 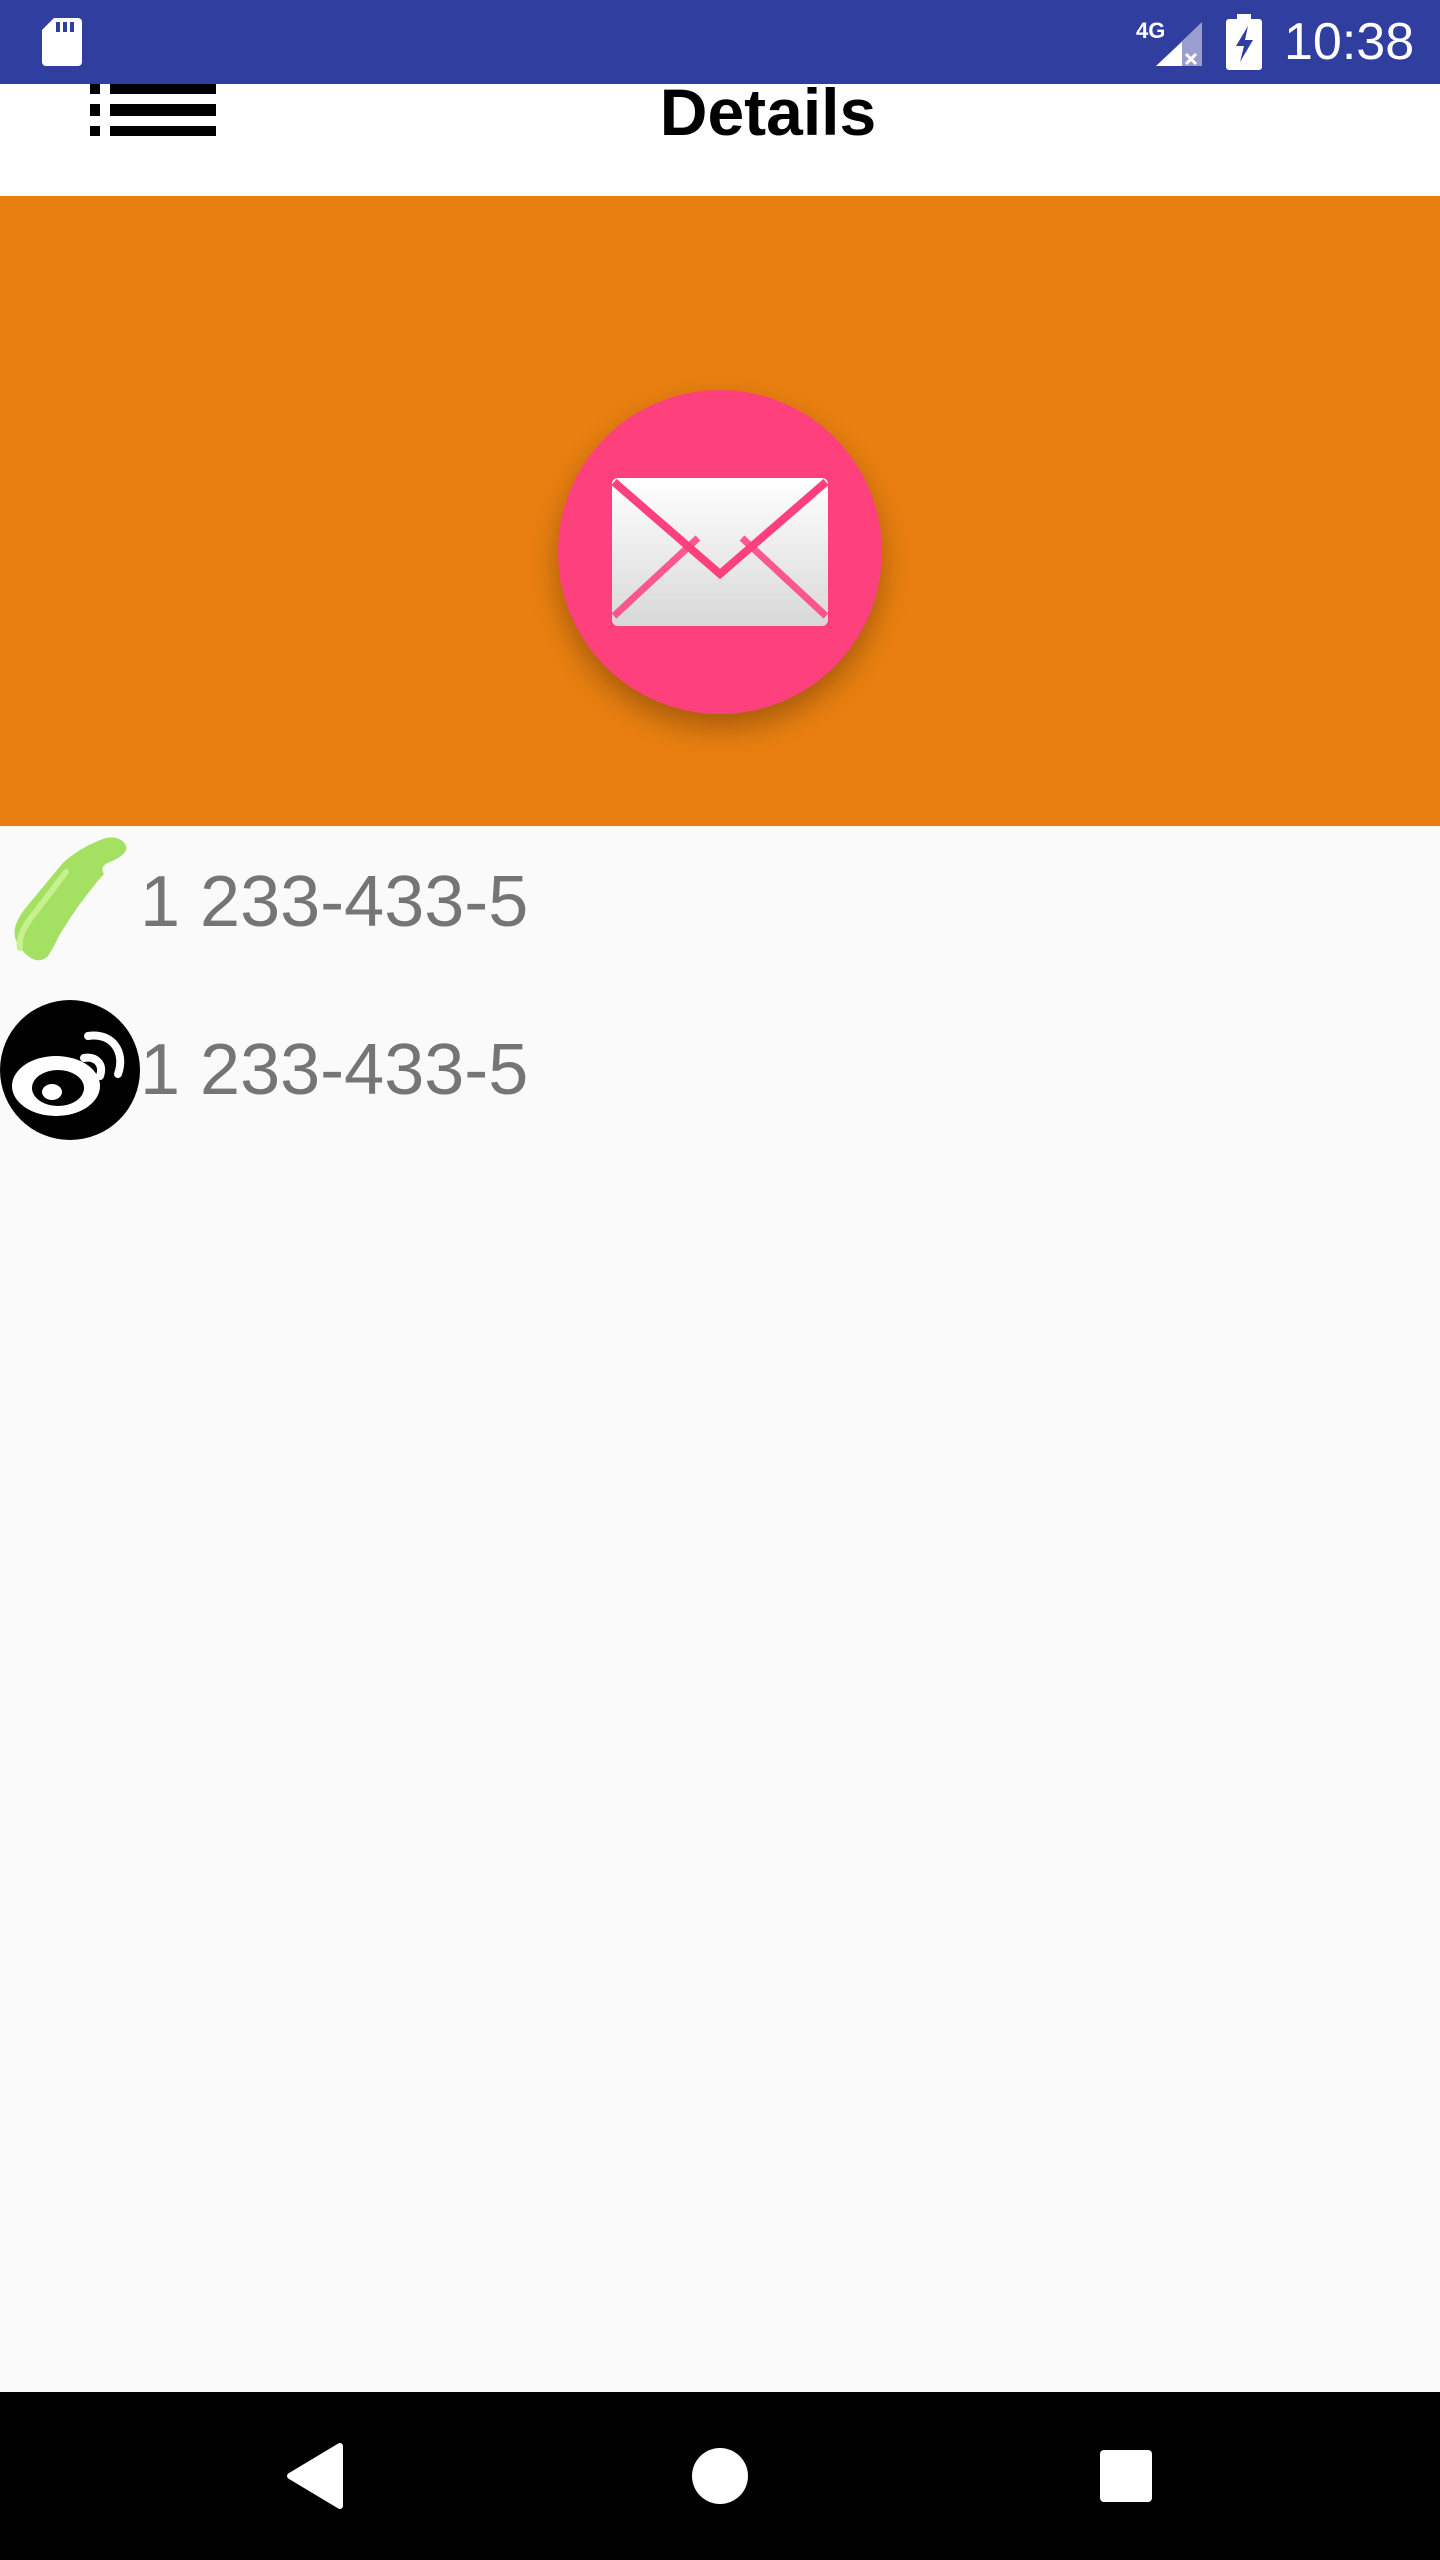 What do you see at coordinates (1150, 30) in the screenshot?
I see `network-type-label: 4G` at bounding box center [1150, 30].